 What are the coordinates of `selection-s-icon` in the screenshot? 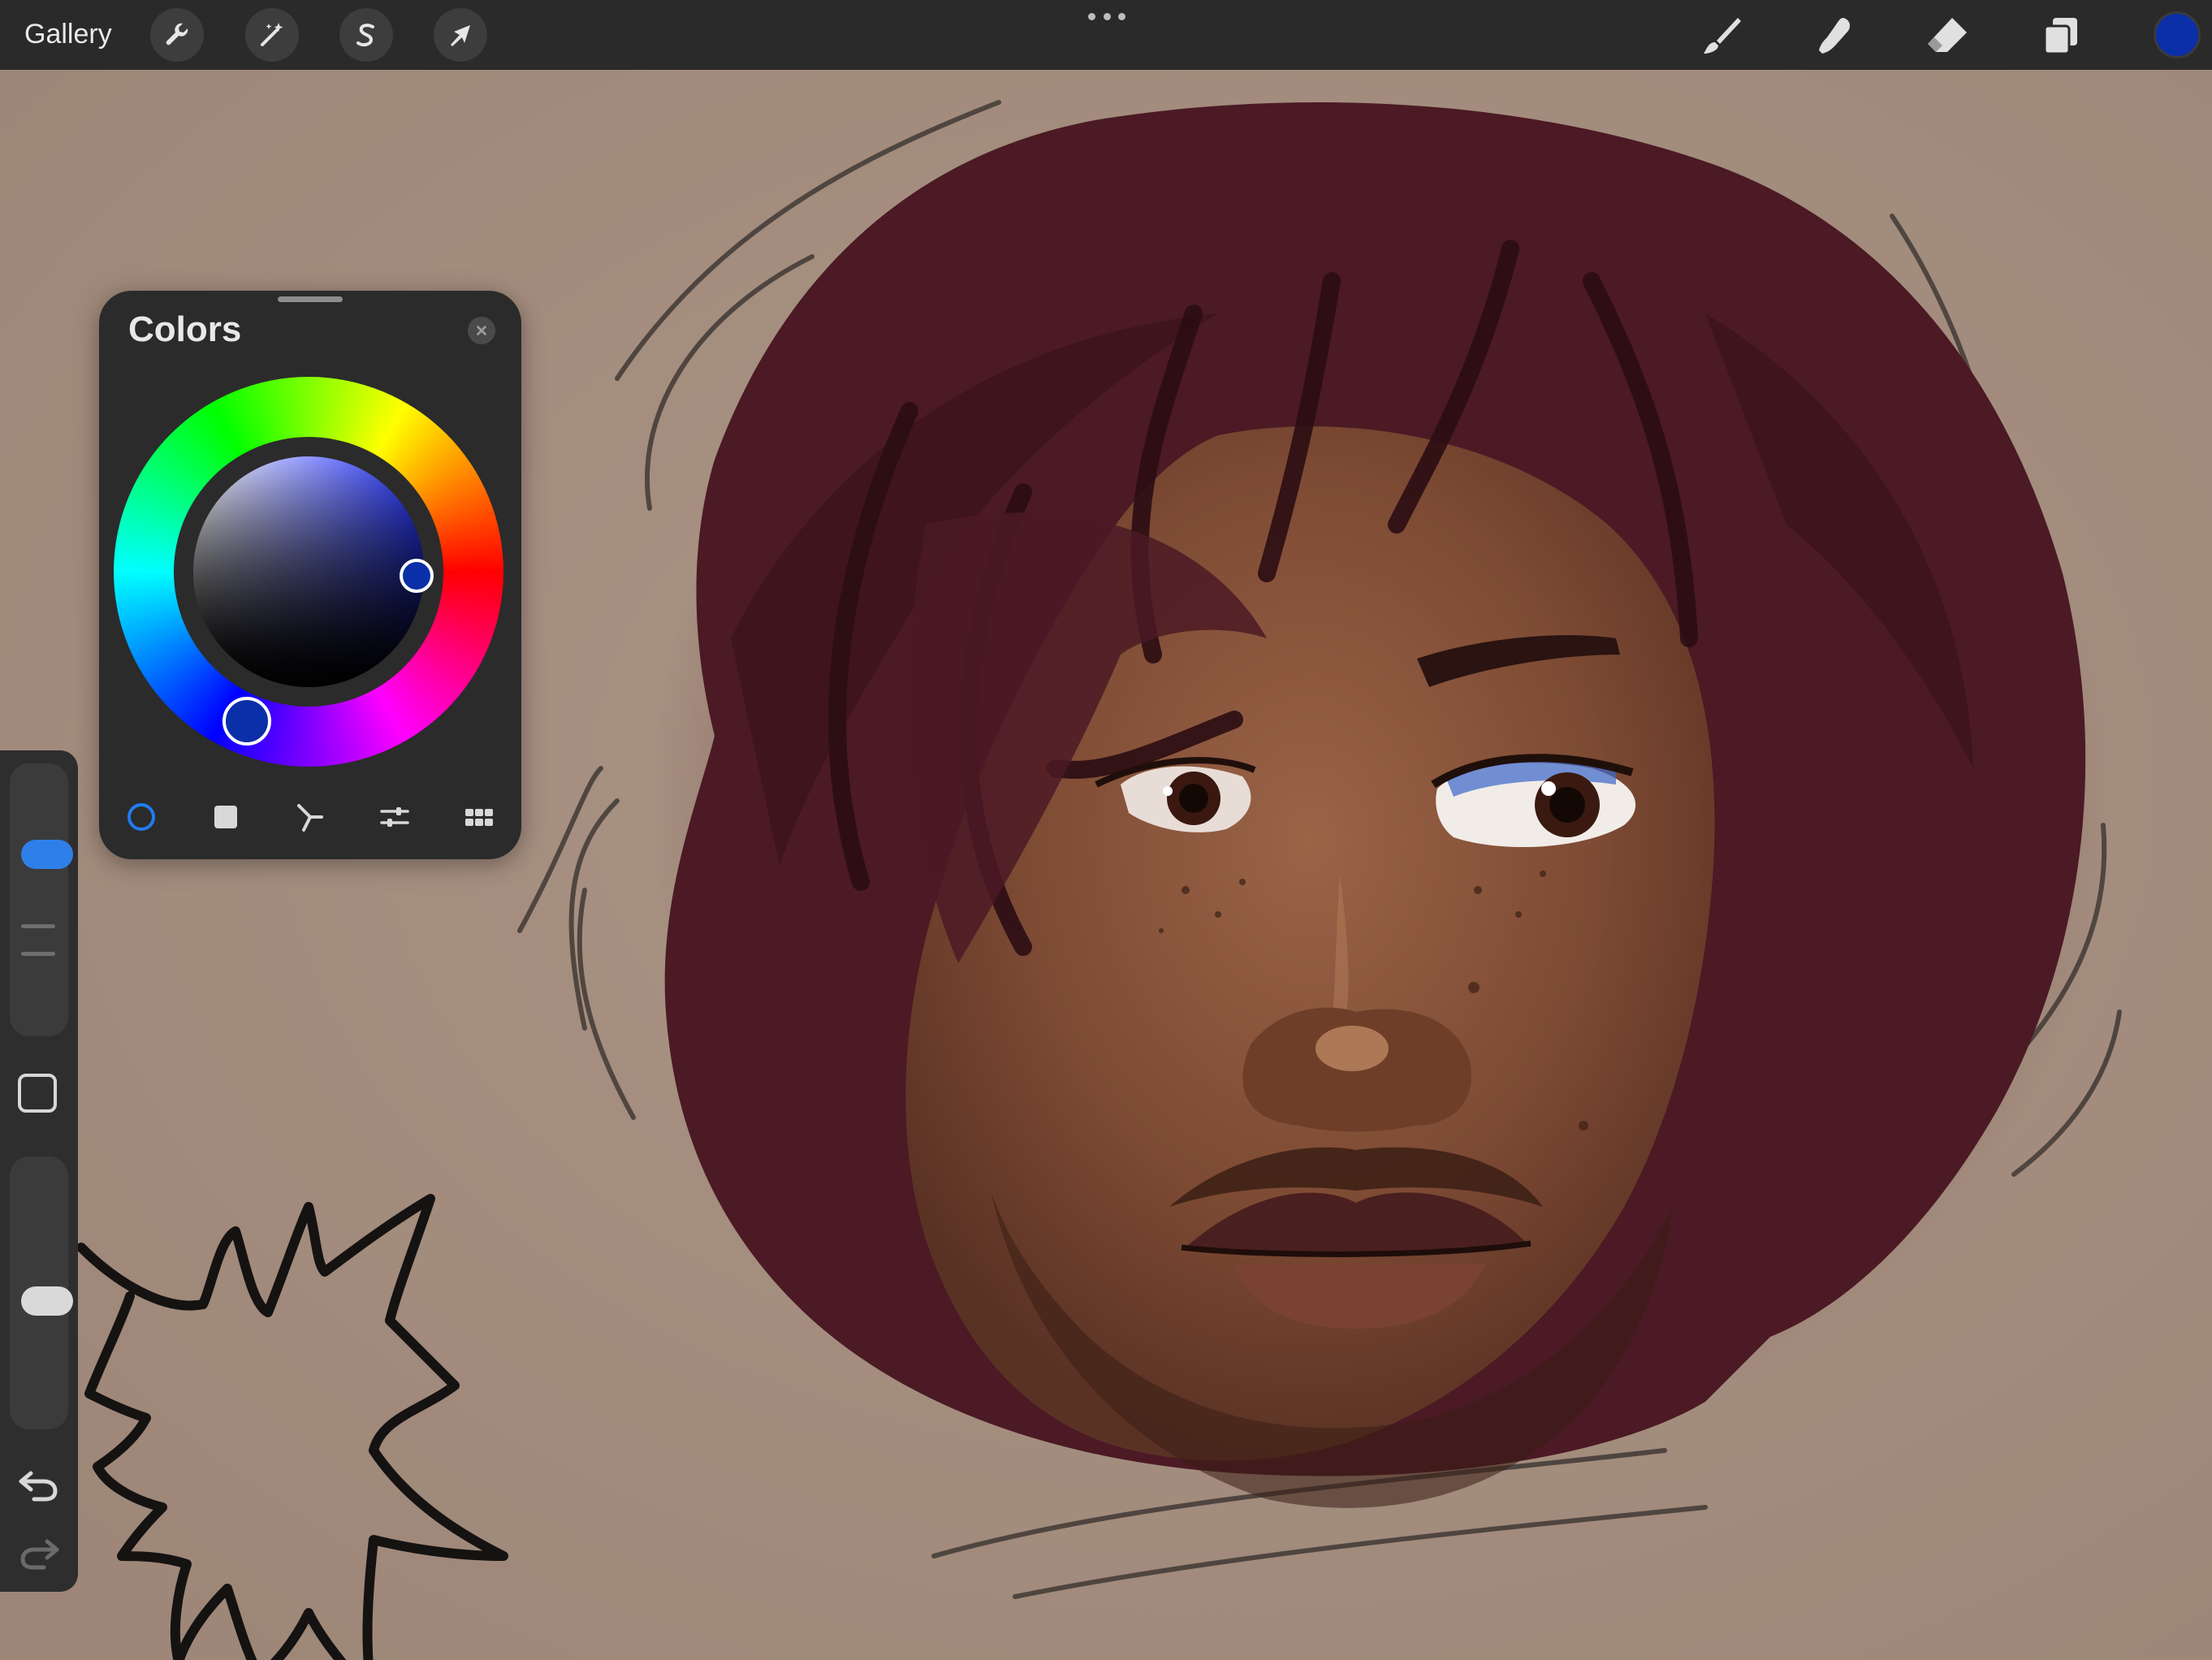 It's located at (365, 35).